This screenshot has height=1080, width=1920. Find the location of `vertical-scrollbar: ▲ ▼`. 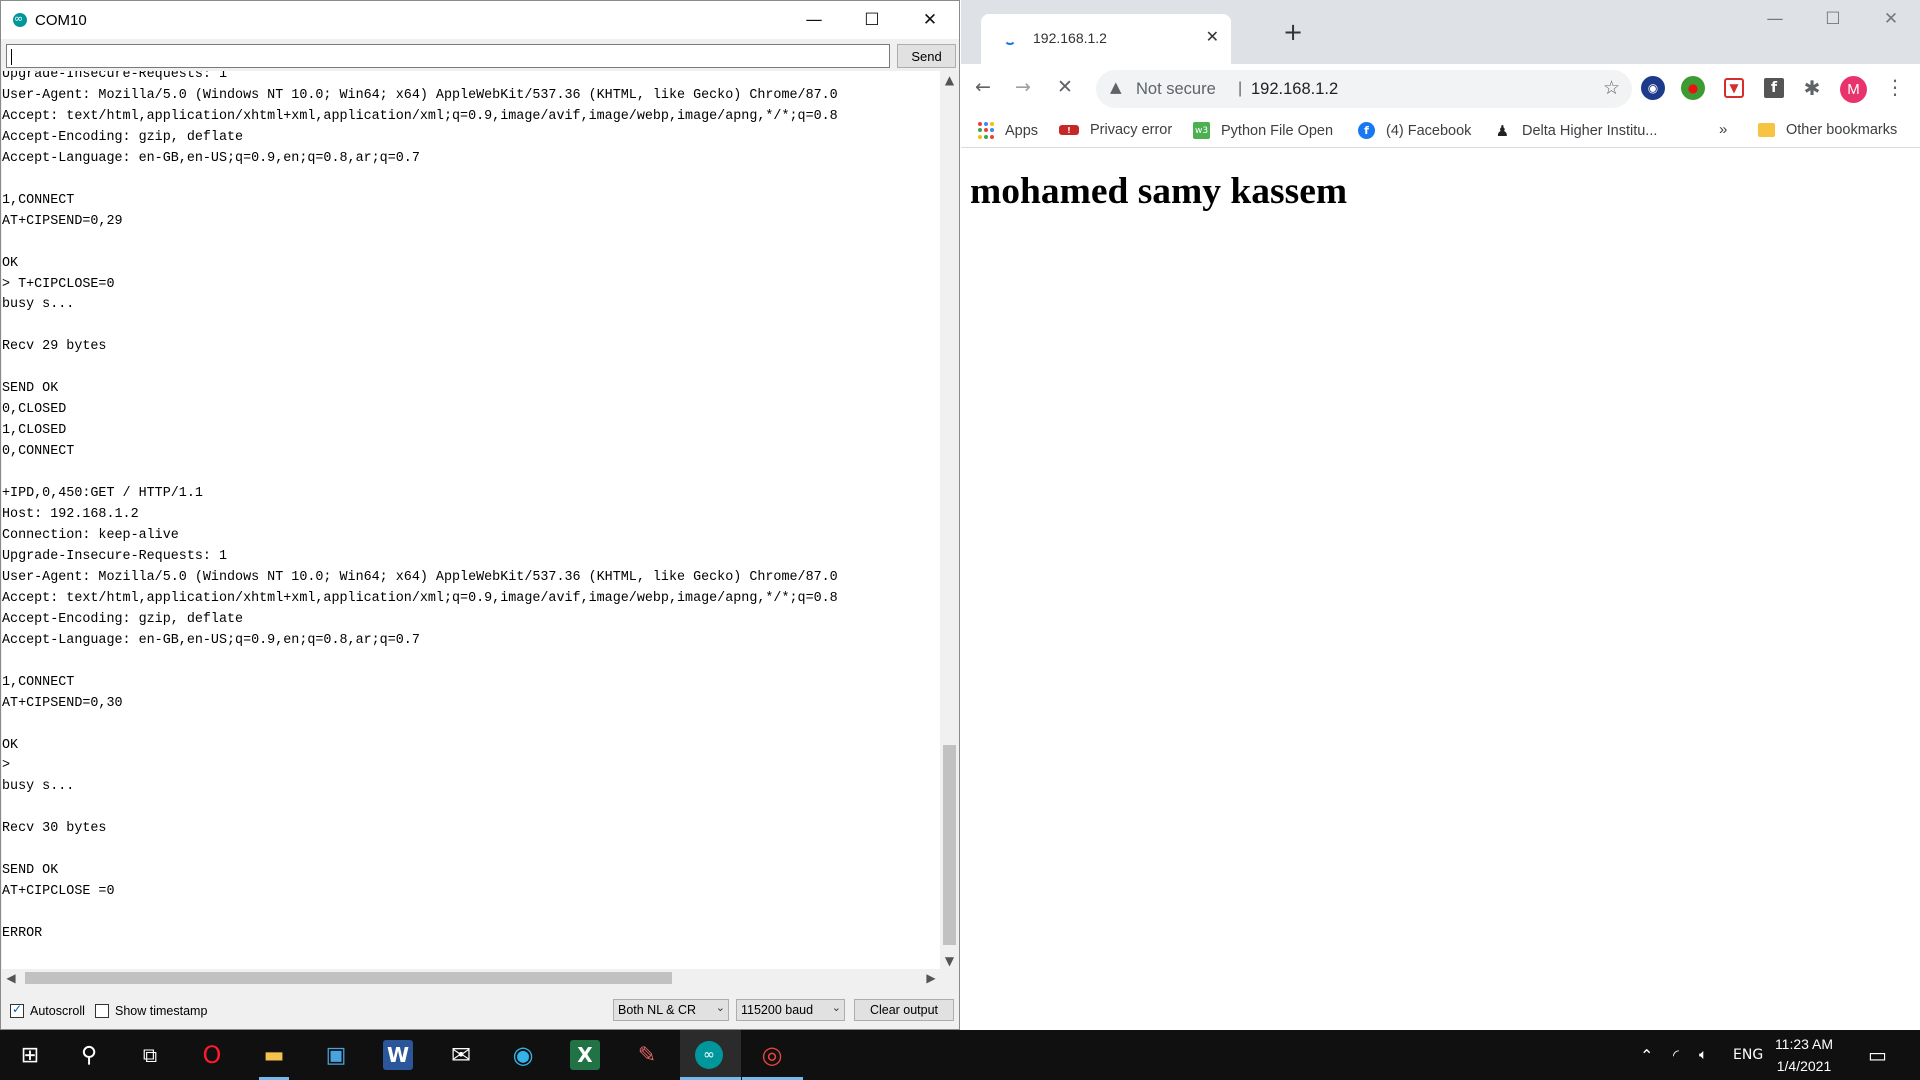

vertical-scrollbar: ▲ ▼ is located at coordinates (949, 520).